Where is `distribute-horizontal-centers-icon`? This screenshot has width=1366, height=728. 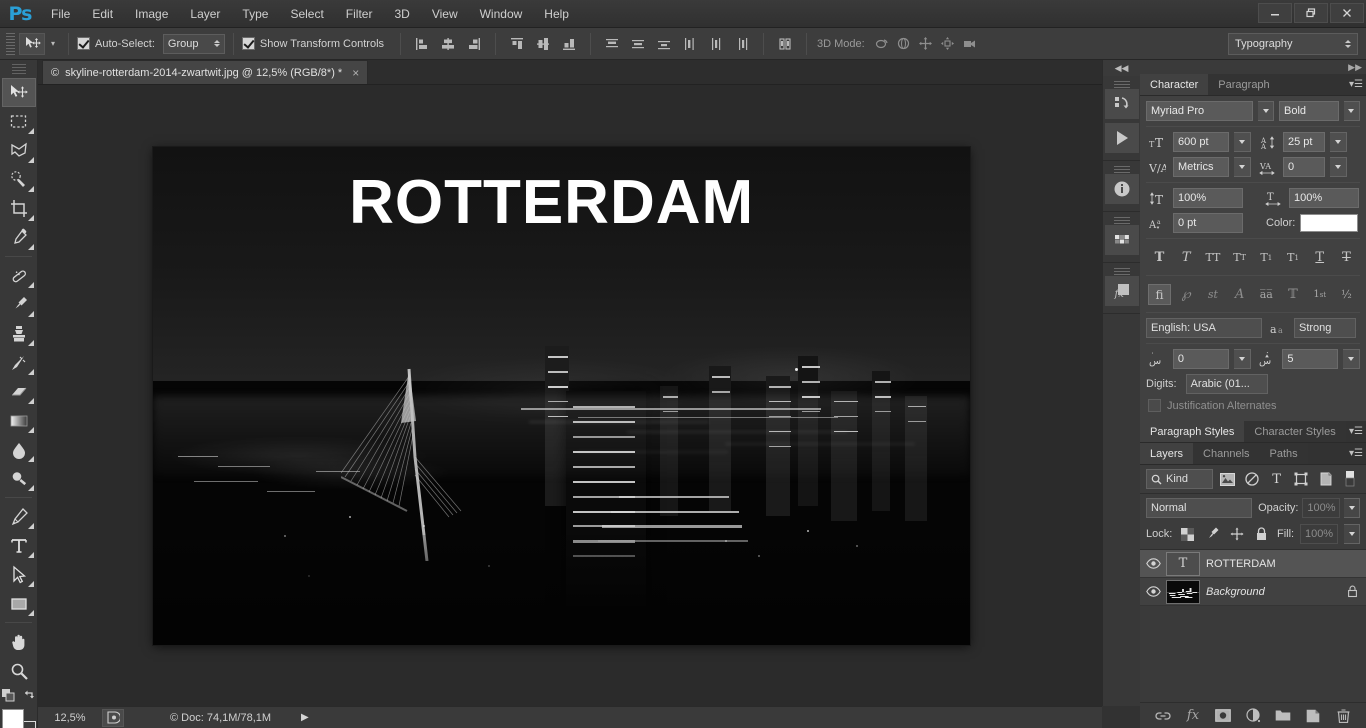
distribute-horizontal-centers-icon is located at coordinates (716, 44).